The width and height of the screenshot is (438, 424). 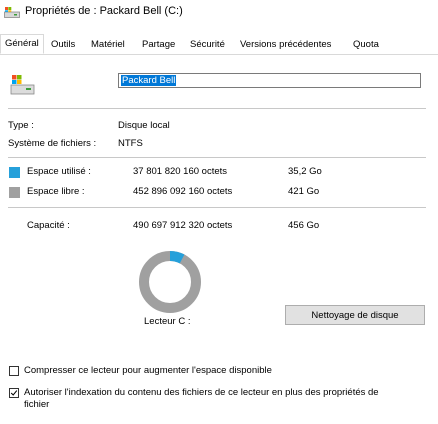 What do you see at coordinates (149, 80) in the screenshot?
I see `drive-name-text: Packard Bell` at bounding box center [149, 80].